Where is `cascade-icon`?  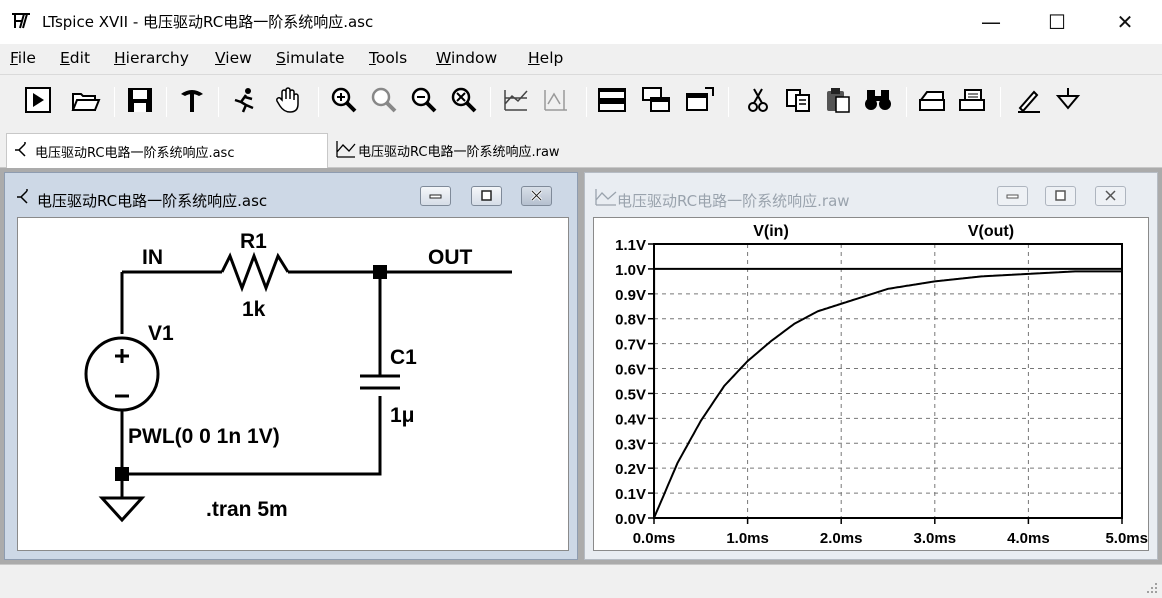 cascade-icon is located at coordinates (656, 99).